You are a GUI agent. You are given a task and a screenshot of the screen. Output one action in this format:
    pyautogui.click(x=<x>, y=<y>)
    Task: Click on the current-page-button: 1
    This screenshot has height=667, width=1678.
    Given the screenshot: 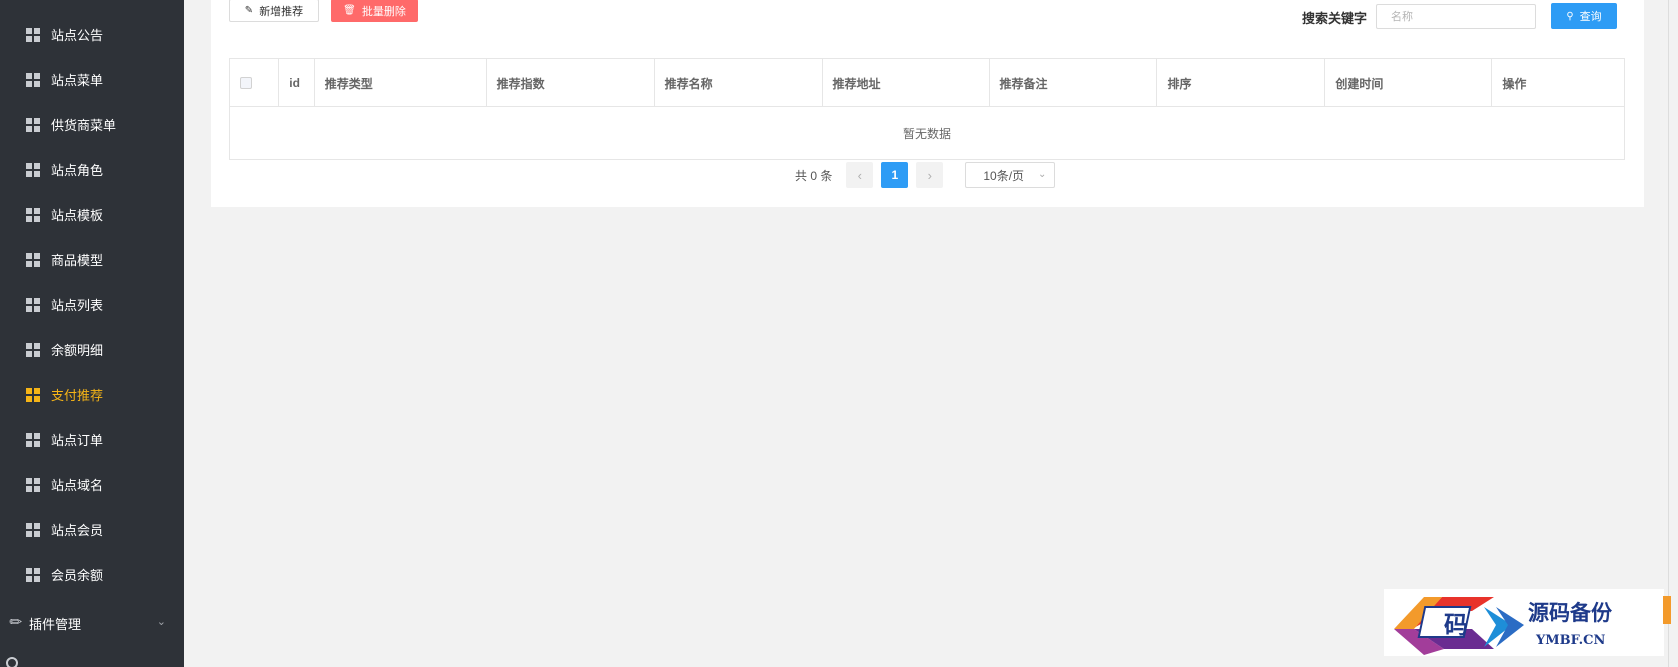 What is the action you would take?
    pyautogui.click(x=895, y=175)
    